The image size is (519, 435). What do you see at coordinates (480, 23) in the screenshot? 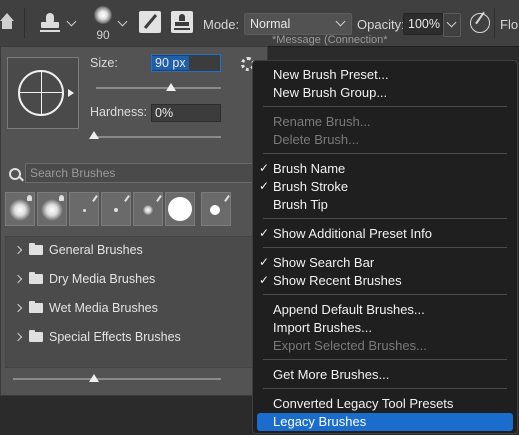
I see `pressure-opacity-icon` at bounding box center [480, 23].